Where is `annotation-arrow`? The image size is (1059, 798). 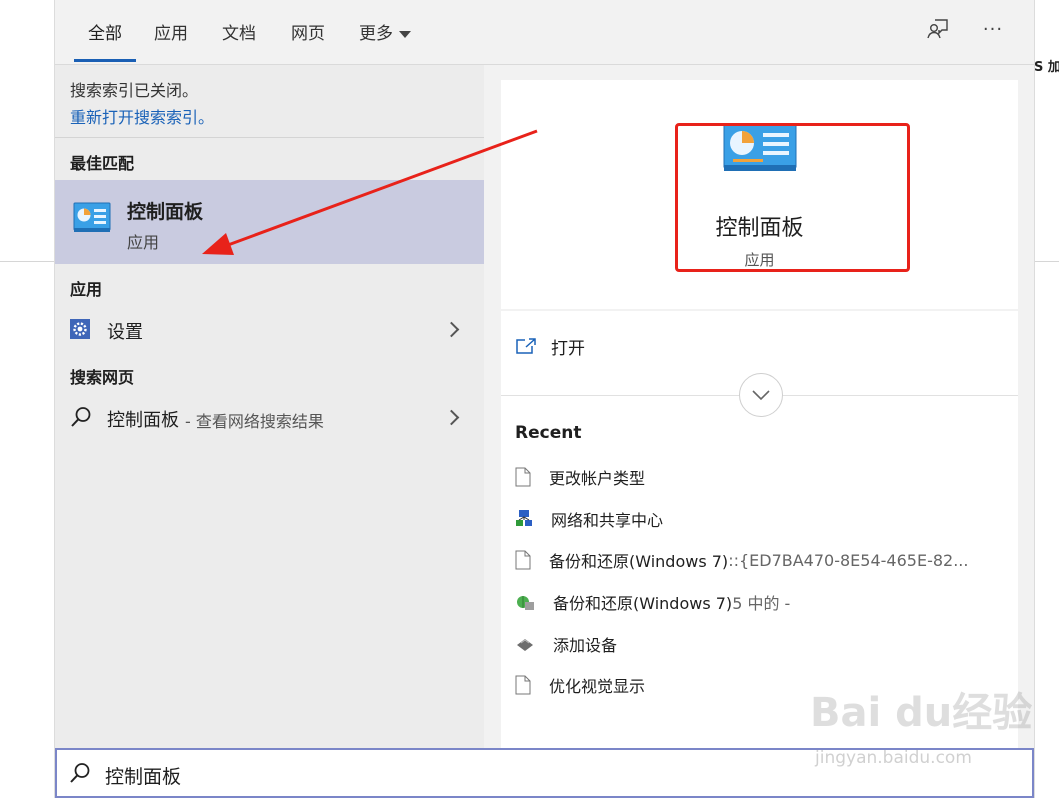
annotation-arrow is located at coordinates (370, 192).